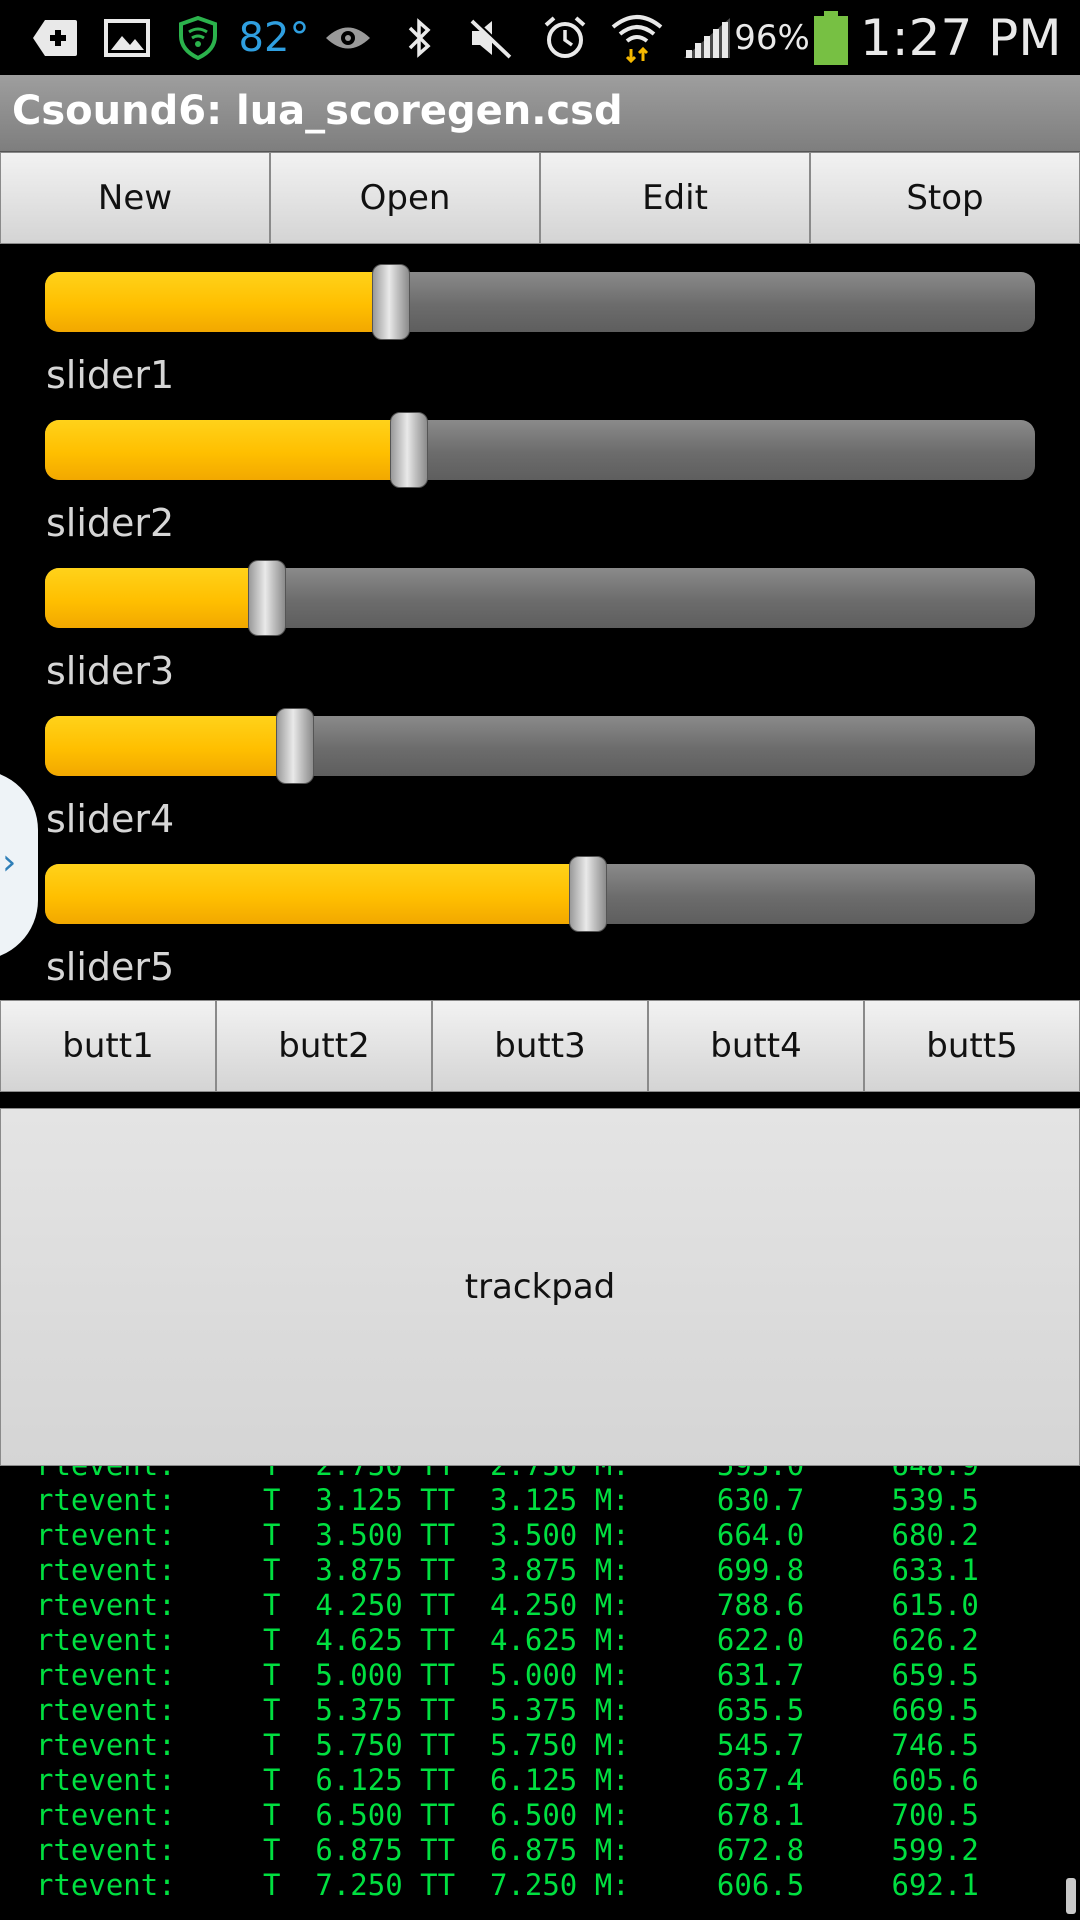 Image resolution: width=1080 pixels, height=1920 pixels. What do you see at coordinates (409, 450) in the screenshot?
I see `slider2-thumb` at bounding box center [409, 450].